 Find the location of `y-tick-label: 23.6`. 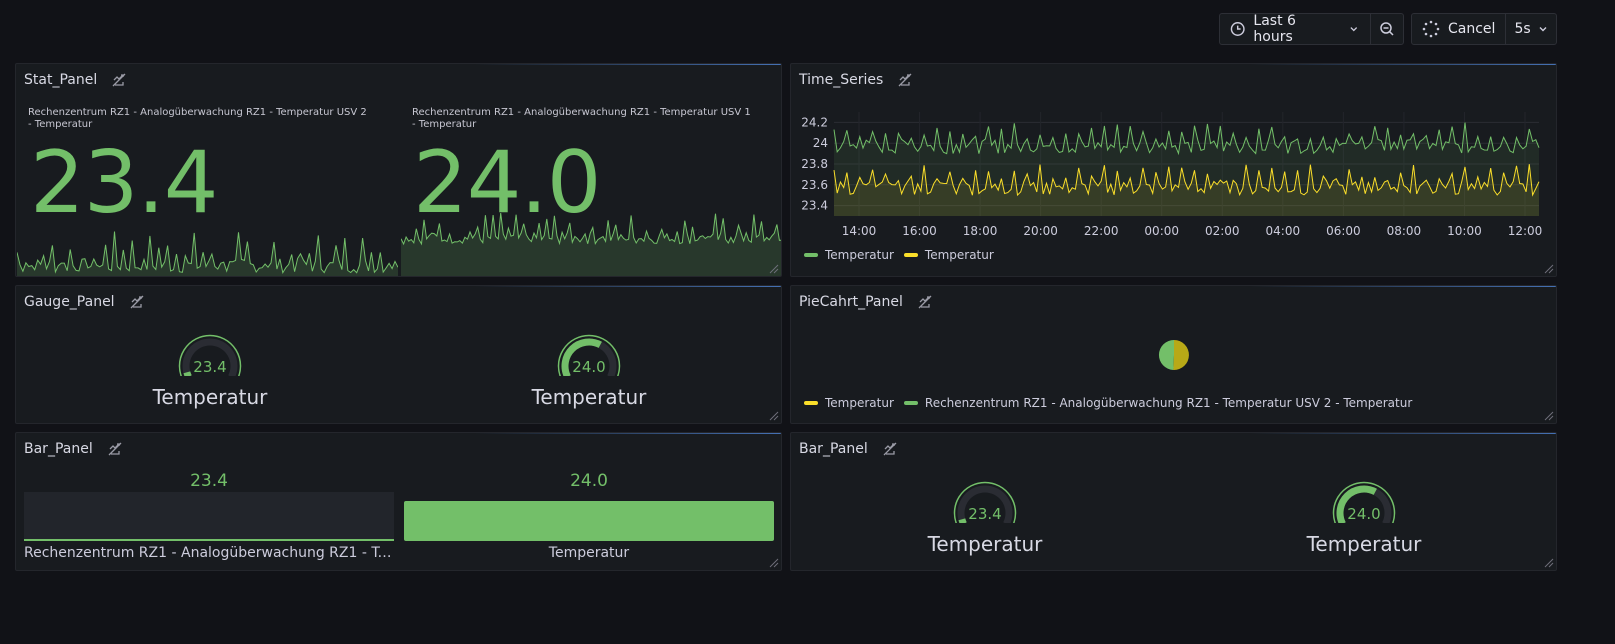

y-tick-label: 23.6 is located at coordinates (814, 185).